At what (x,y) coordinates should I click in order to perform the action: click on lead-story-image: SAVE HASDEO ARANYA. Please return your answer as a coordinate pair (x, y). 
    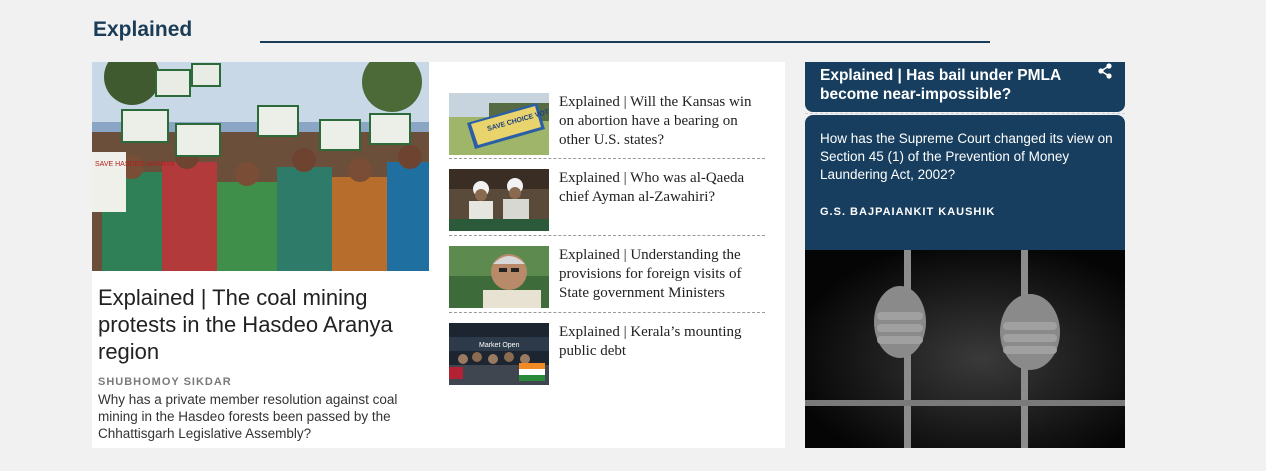
    Looking at the image, I should click on (260, 166).